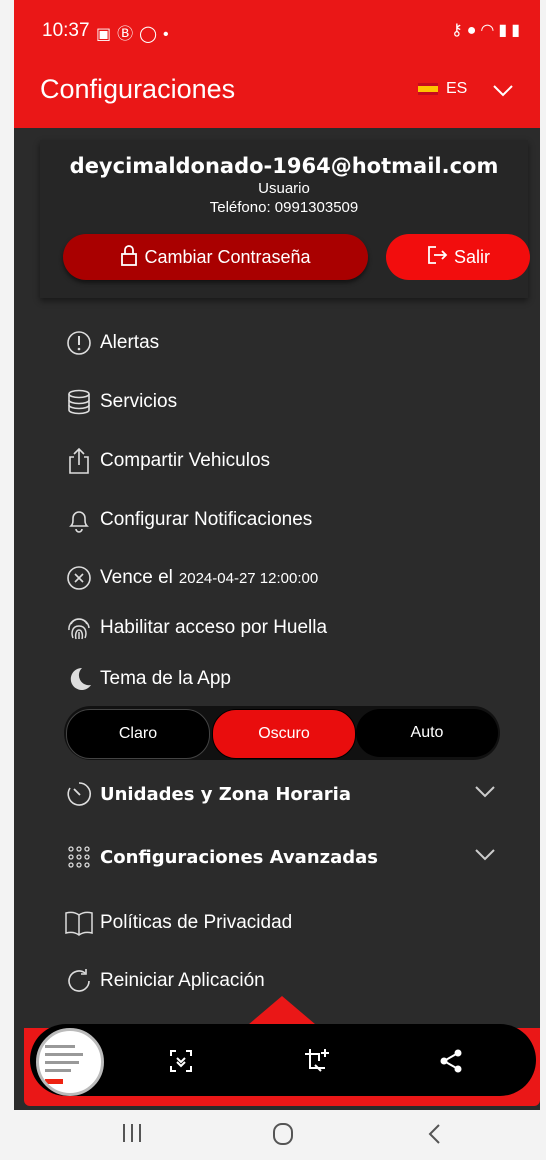 This screenshot has height=1160, width=546. Describe the element at coordinates (130, 342) in the screenshot. I see `menu-label-alerts: Alertas` at that location.